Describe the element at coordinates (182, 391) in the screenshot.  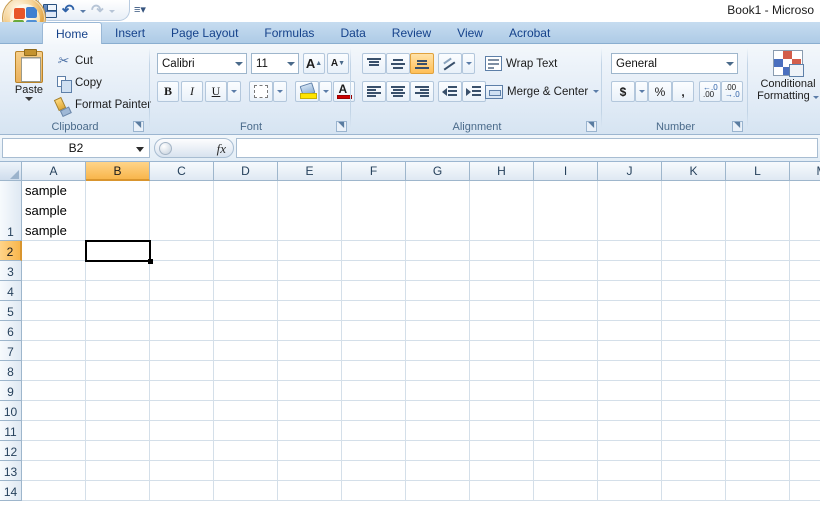
I see `cell-C9` at that location.